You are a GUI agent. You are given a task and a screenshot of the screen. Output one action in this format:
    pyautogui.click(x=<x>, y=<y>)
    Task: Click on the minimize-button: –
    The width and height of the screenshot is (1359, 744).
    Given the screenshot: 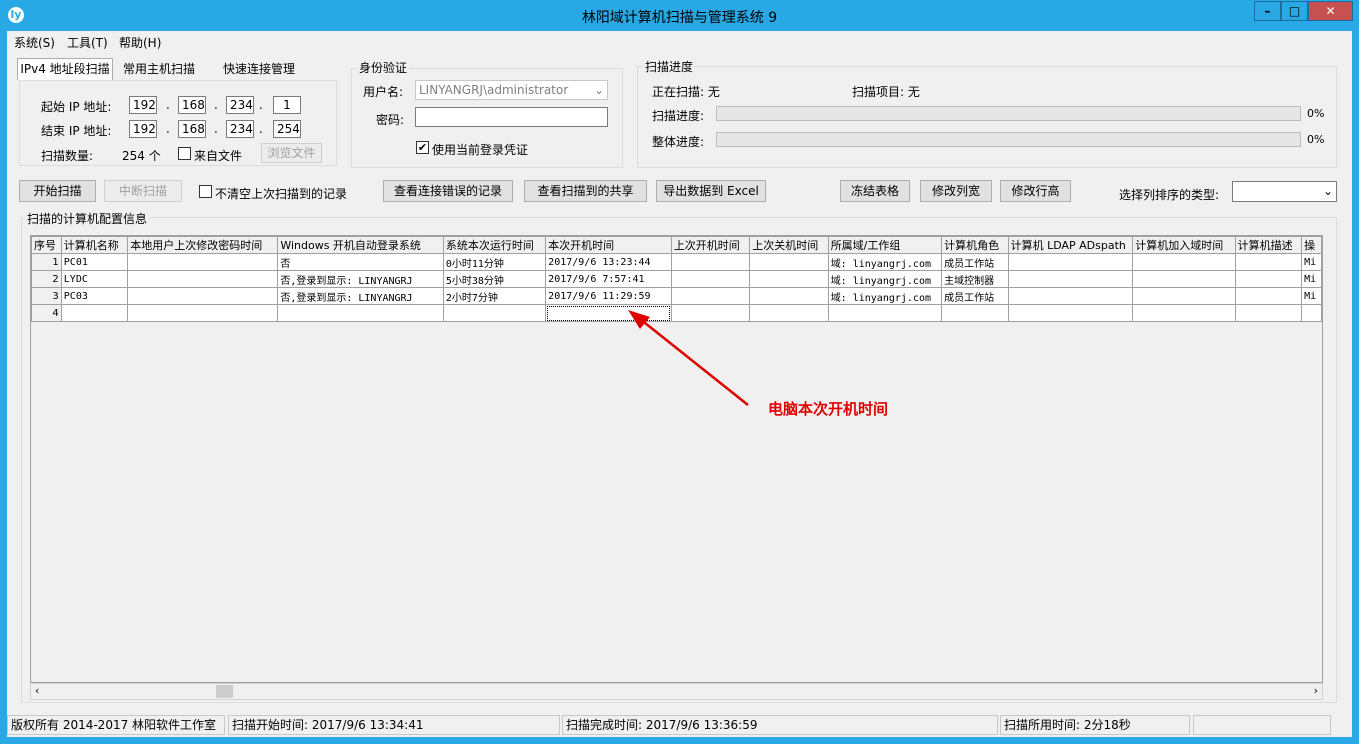 What is the action you would take?
    pyautogui.click(x=1267, y=11)
    